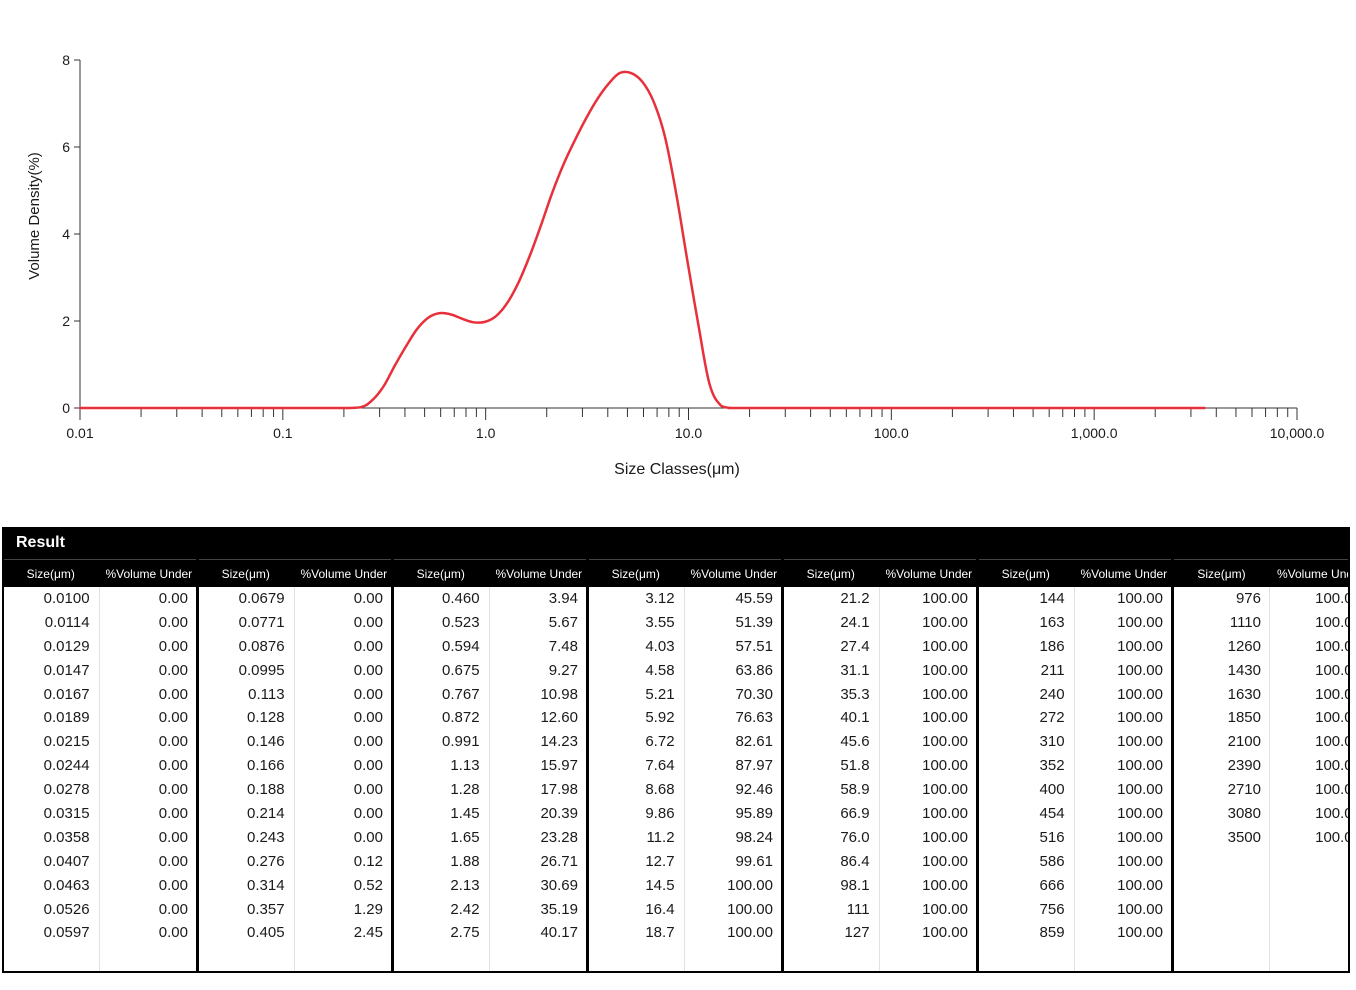  I want to click on volume-under-cell: 20.39, so click(559, 814).